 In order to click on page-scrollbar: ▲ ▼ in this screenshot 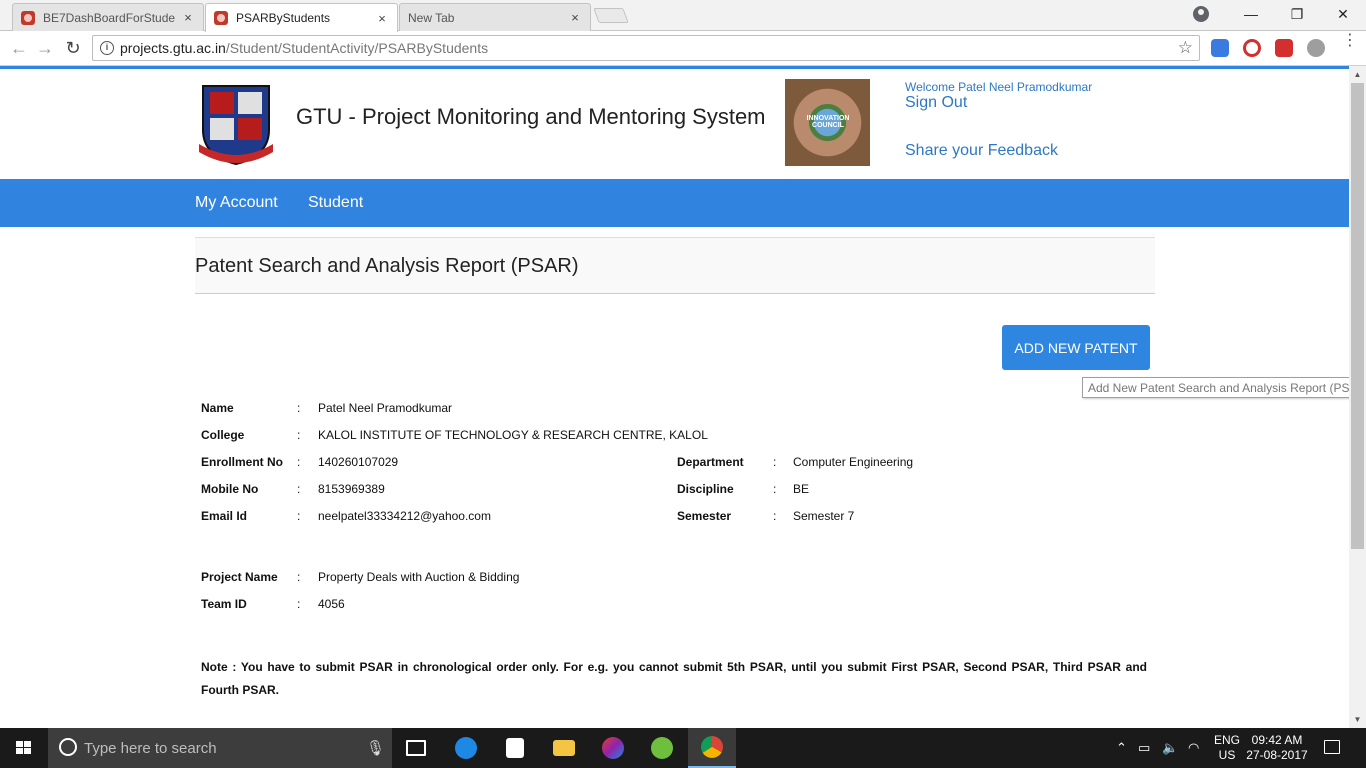, I will do `click(1357, 397)`.